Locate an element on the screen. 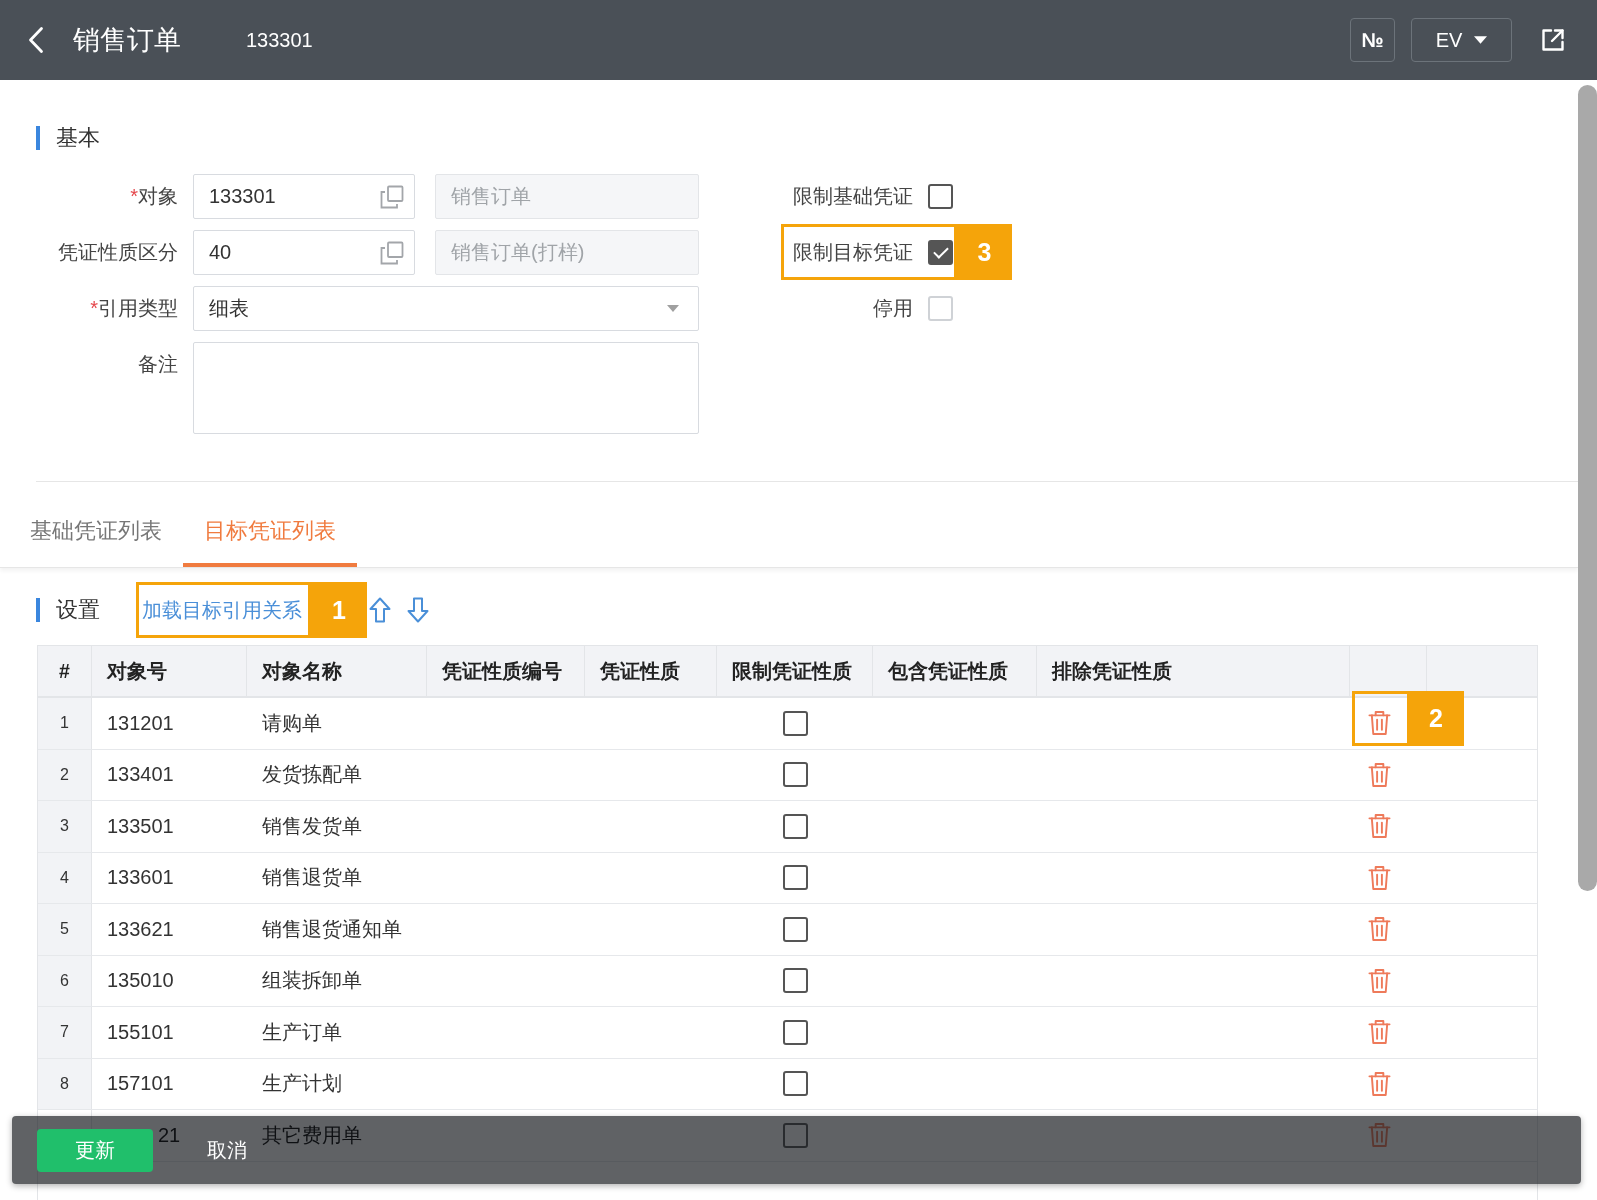 The width and height of the screenshot is (1597, 1200). table-cell-text: 销售发货单 is located at coordinates (312, 826).